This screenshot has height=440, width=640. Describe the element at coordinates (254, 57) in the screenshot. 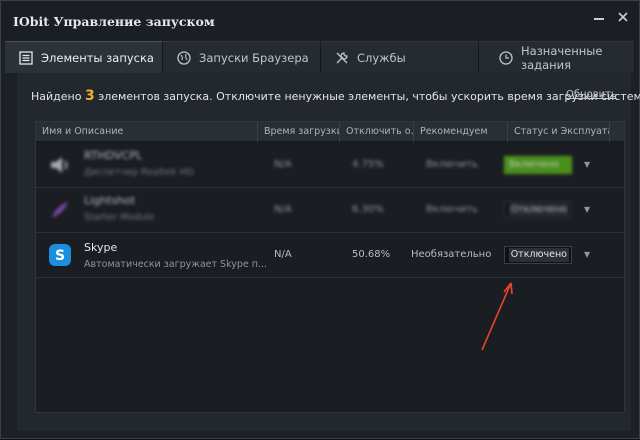

I see `tab-label: Запуски Браузера` at that location.